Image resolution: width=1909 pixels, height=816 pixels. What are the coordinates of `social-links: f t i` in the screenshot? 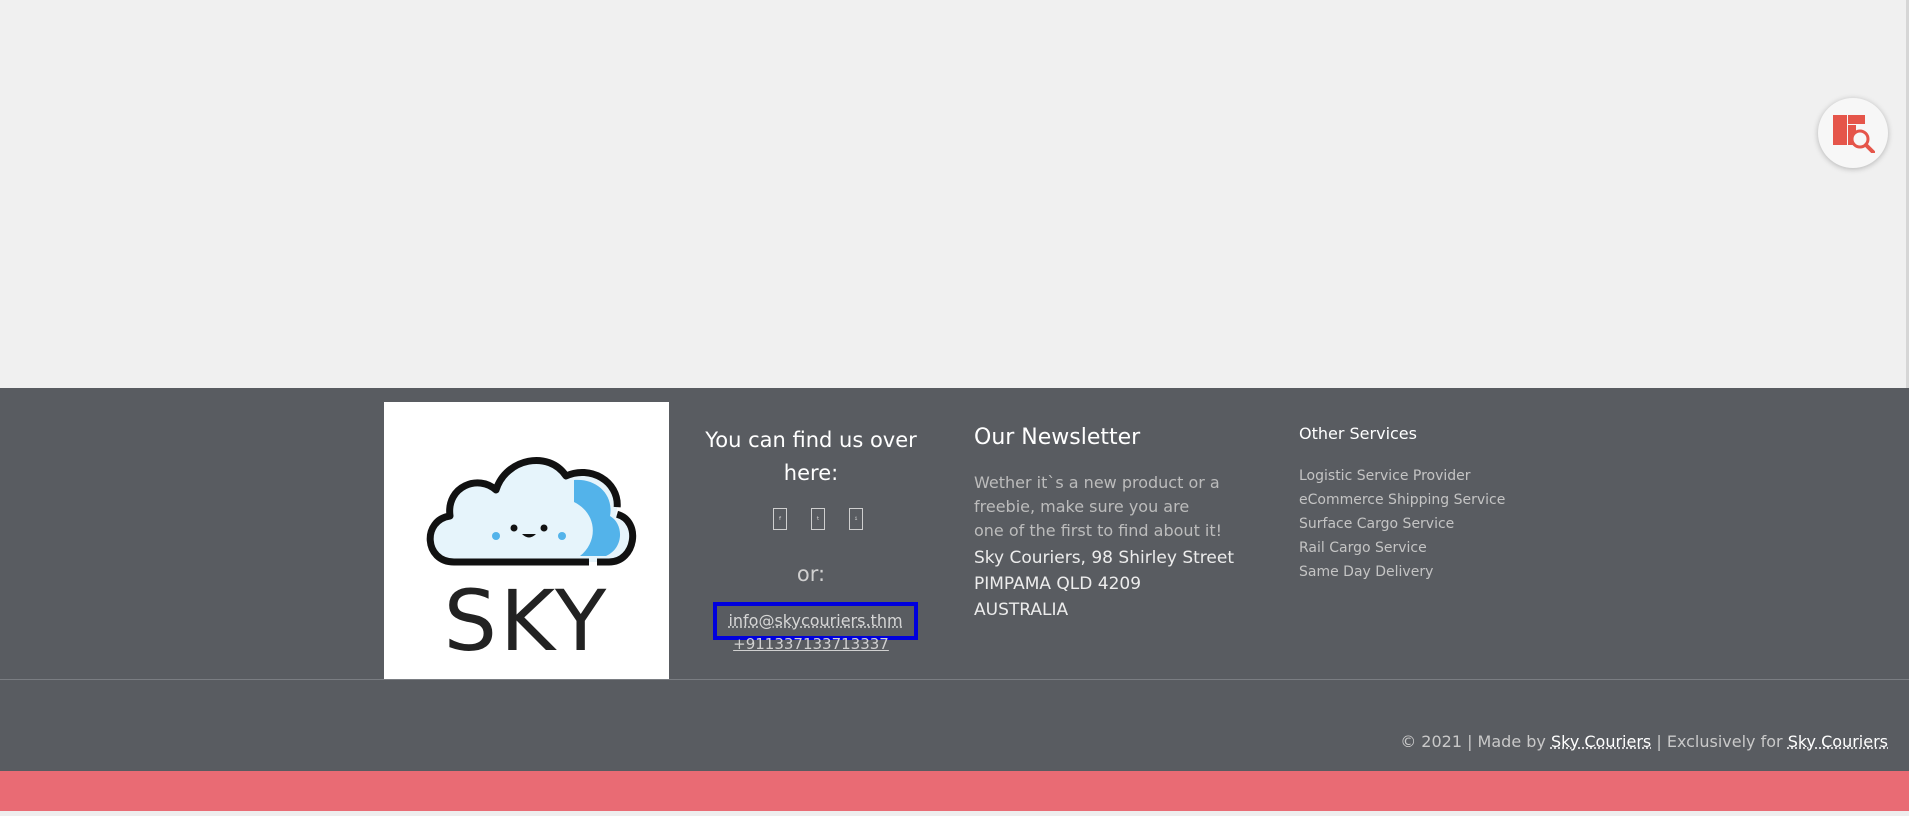 It's located at (818, 519).